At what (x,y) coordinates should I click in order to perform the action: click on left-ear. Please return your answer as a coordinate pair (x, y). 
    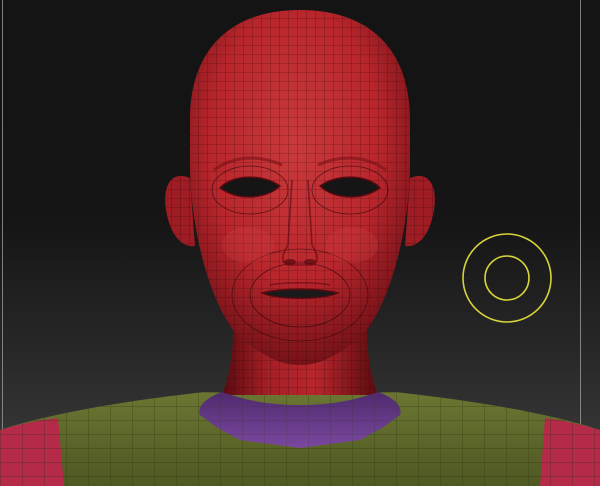
    Looking at the image, I should click on (180, 211).